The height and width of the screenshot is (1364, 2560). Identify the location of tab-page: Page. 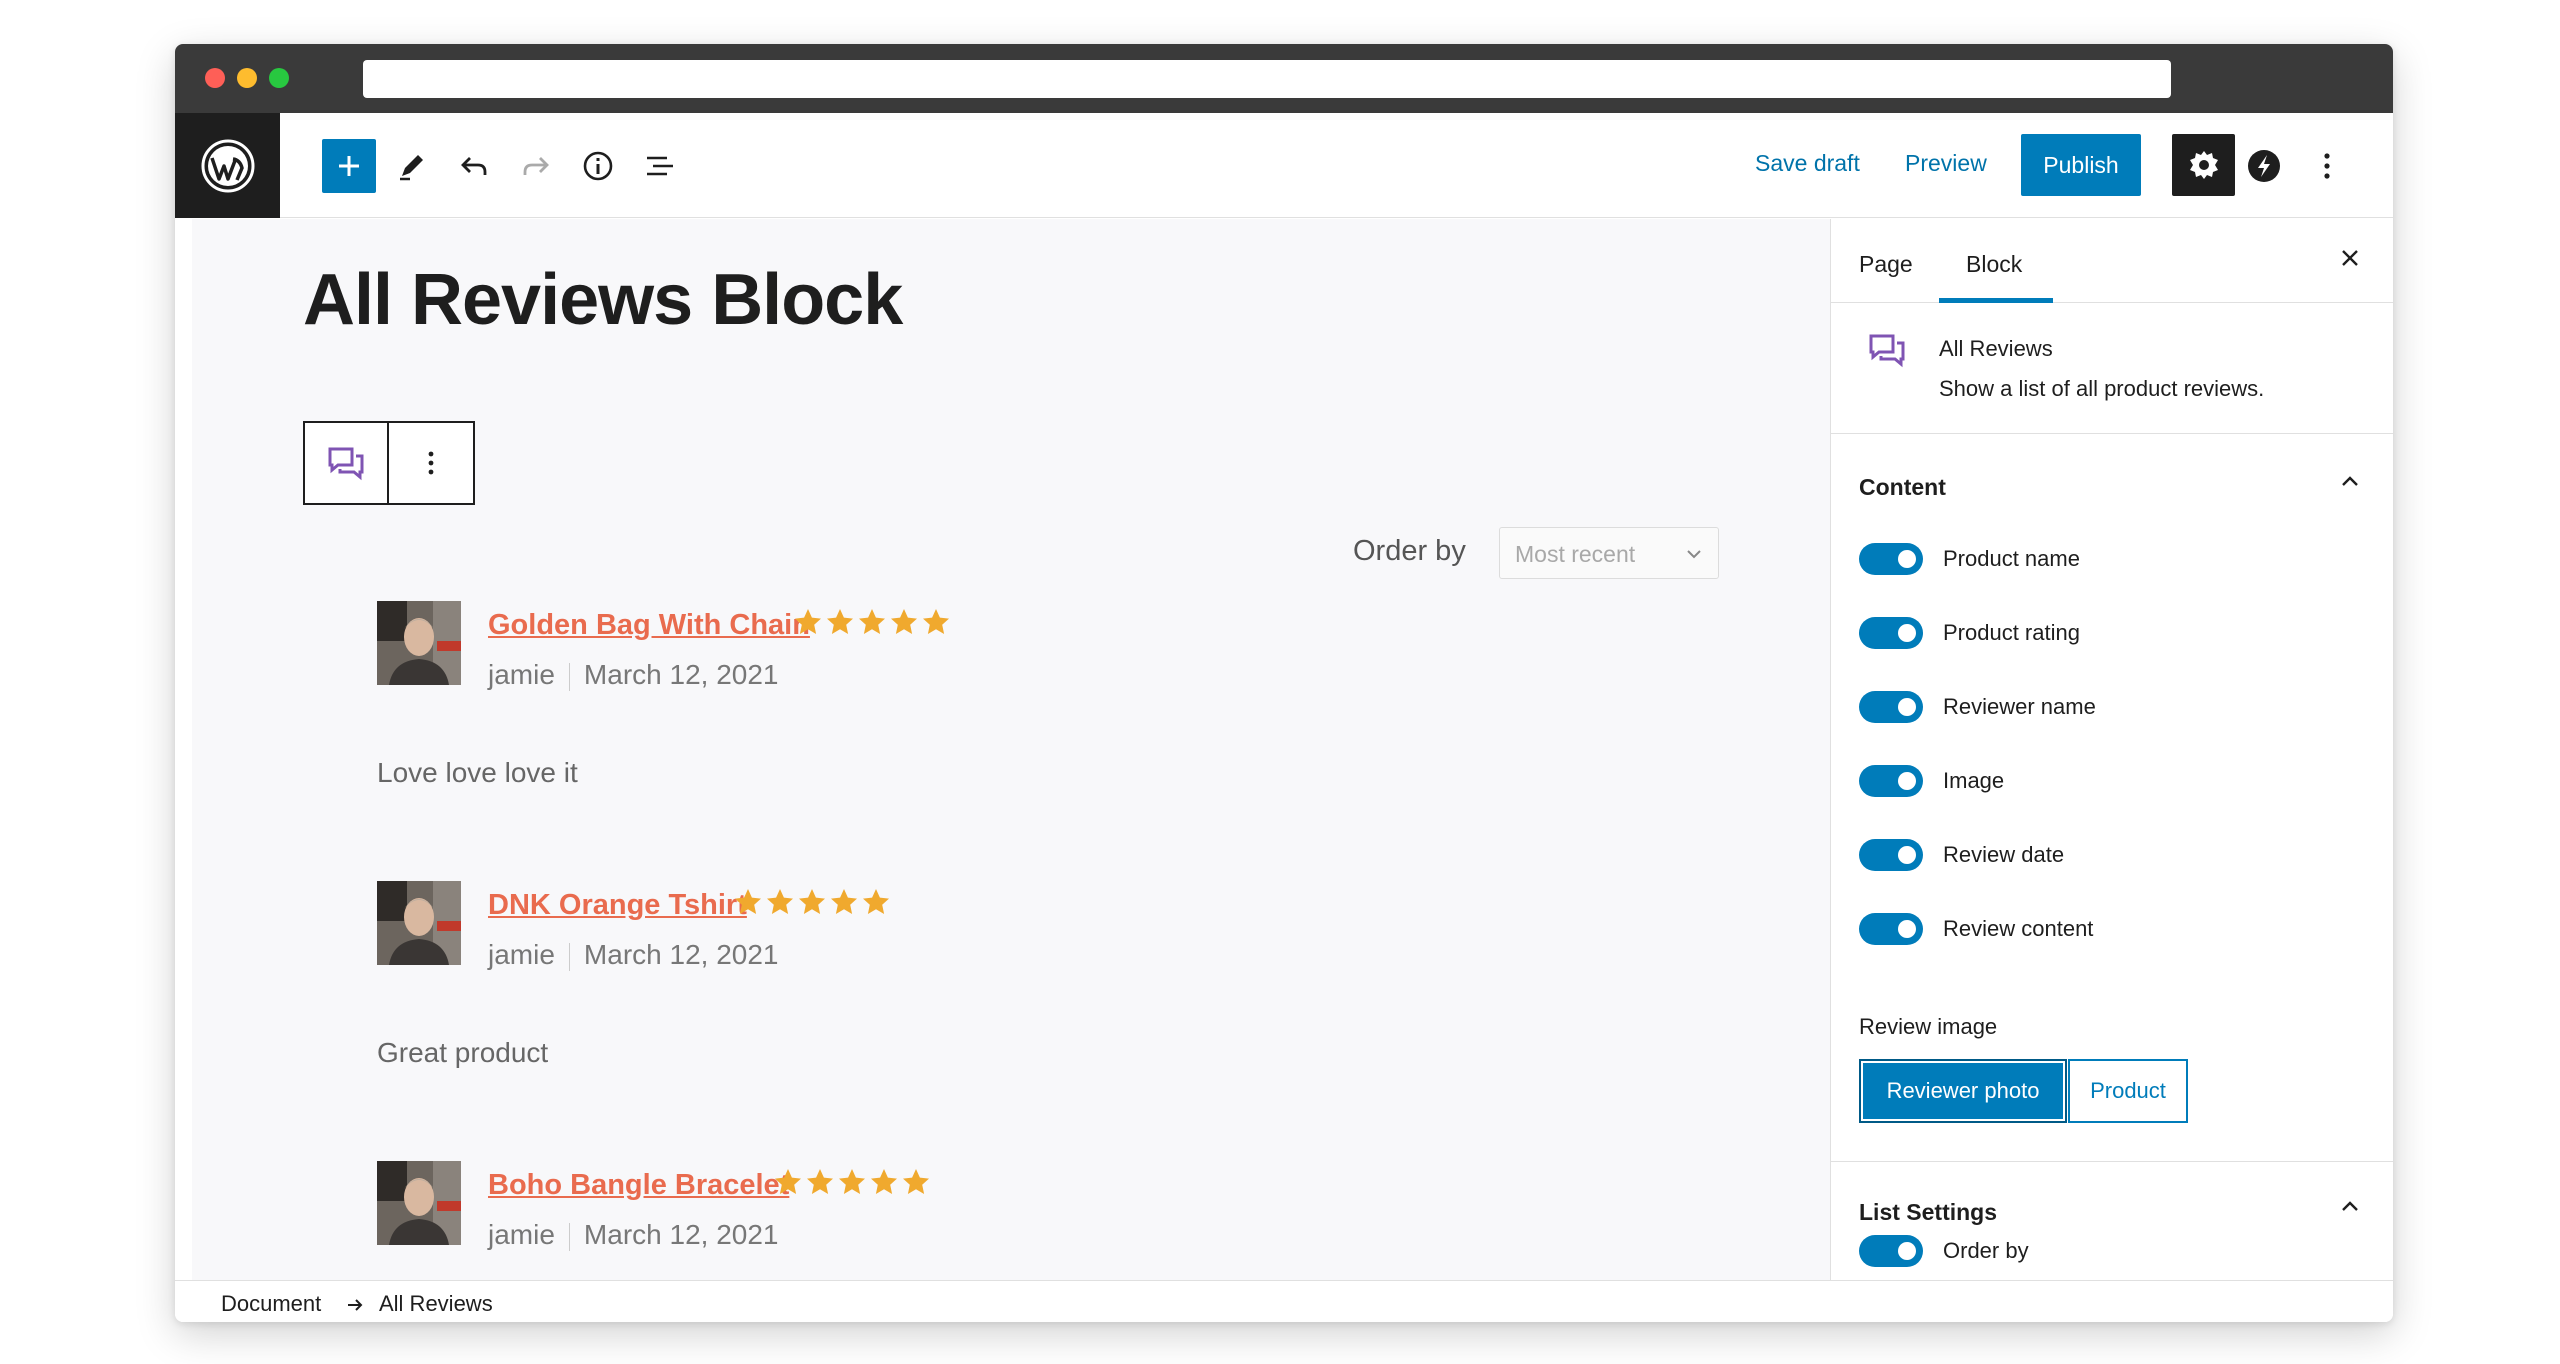
(1886, 264).